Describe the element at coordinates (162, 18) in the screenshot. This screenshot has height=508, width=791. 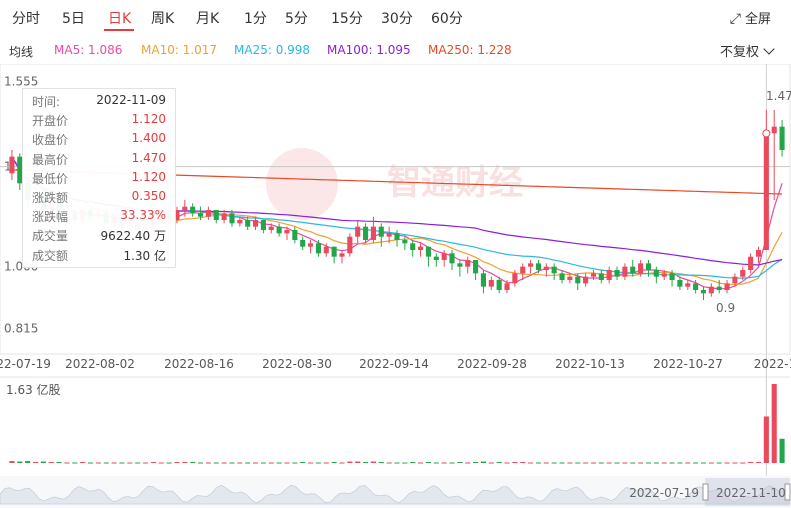
I see `tab-4: 周K` at that location.